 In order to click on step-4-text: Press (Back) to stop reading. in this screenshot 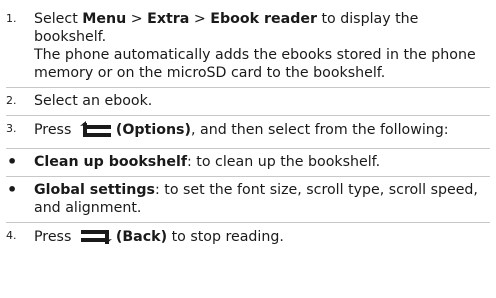, I will do `click(159, 237)`.